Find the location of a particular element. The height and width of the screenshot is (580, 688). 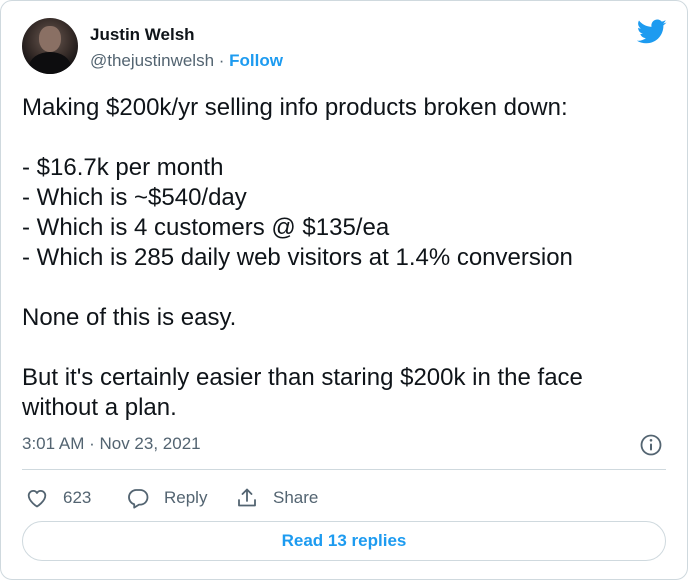

heart-icon is located at coordinates (37, 499).